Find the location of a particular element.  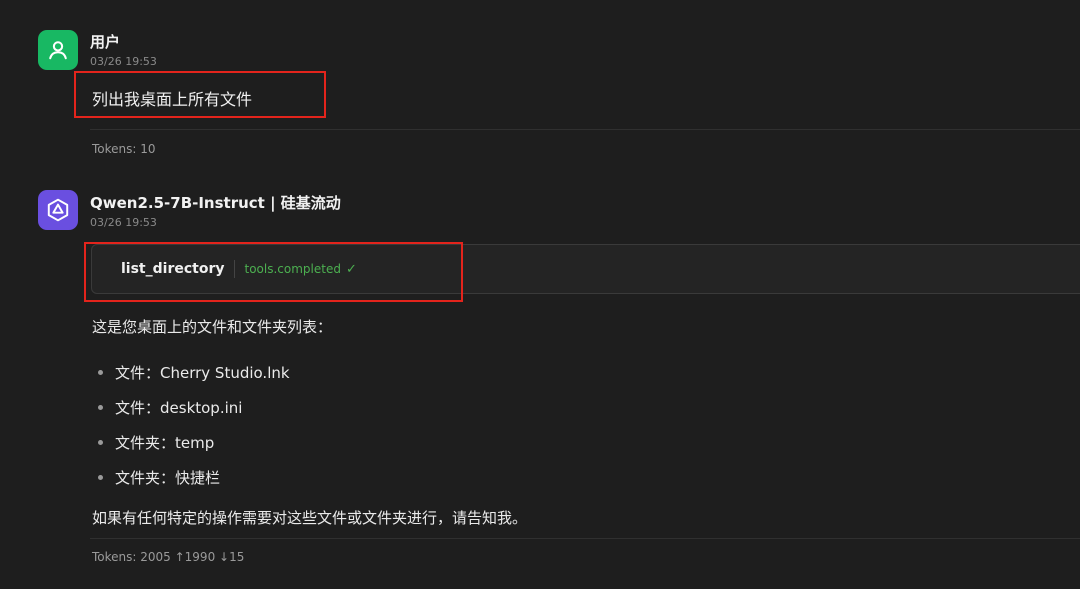

list-item: 文件夹：快捷栏 is located at coordinates (194, 477).